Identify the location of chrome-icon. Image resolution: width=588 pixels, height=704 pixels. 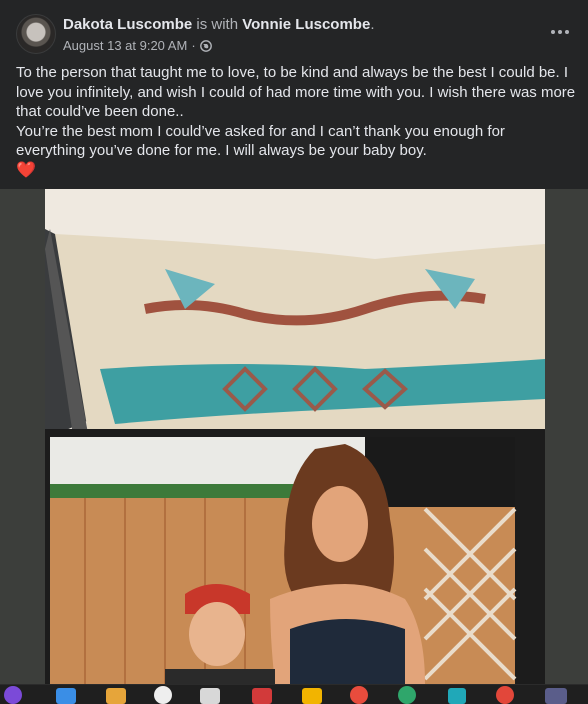
(210, 696).